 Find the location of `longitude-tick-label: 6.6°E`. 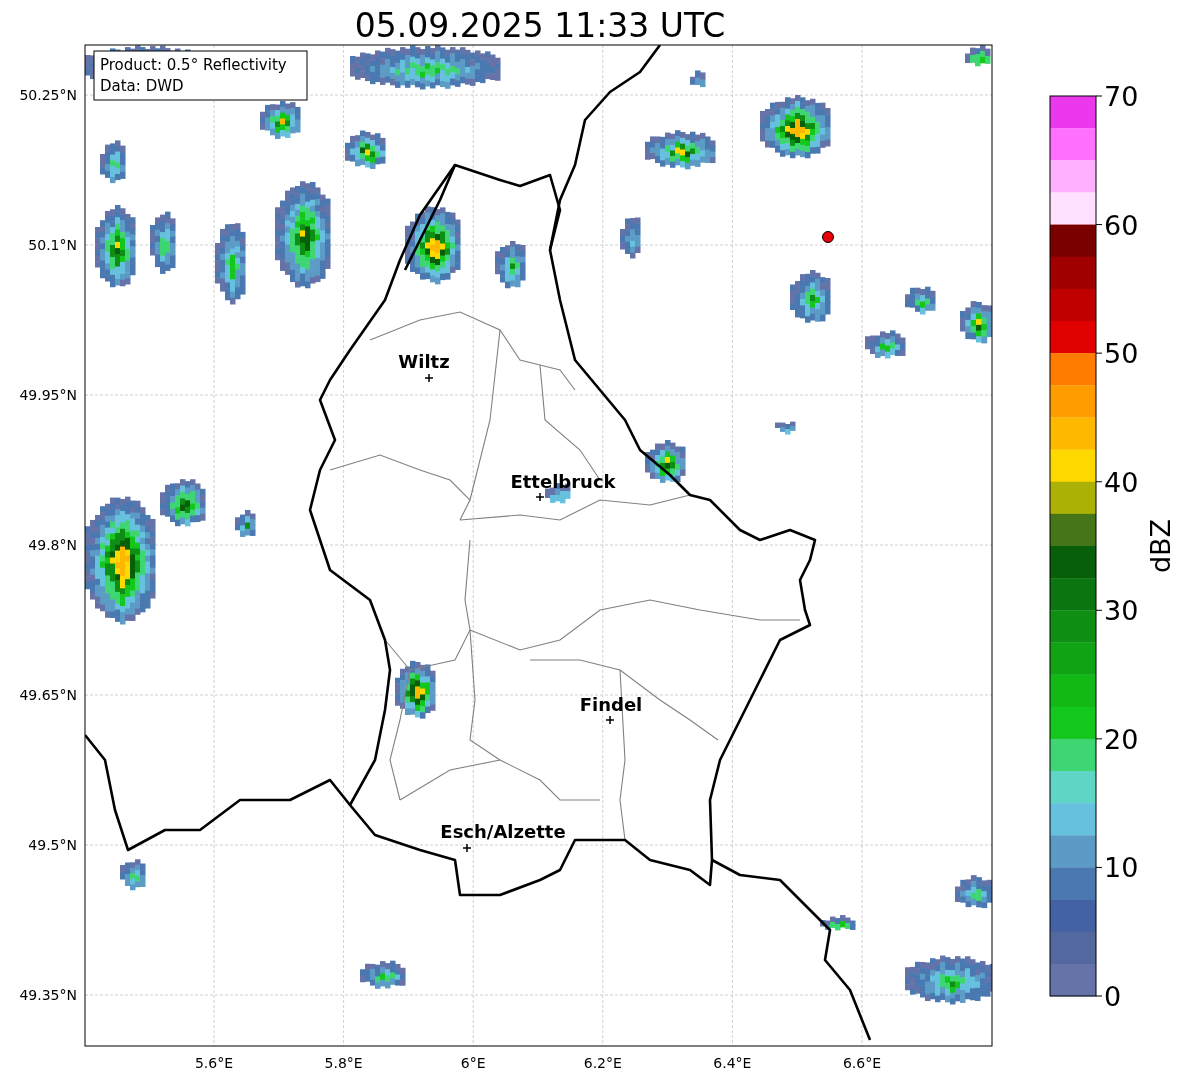

longitude-tick-label: 6.6°E is located at coordinates (862, 1063).